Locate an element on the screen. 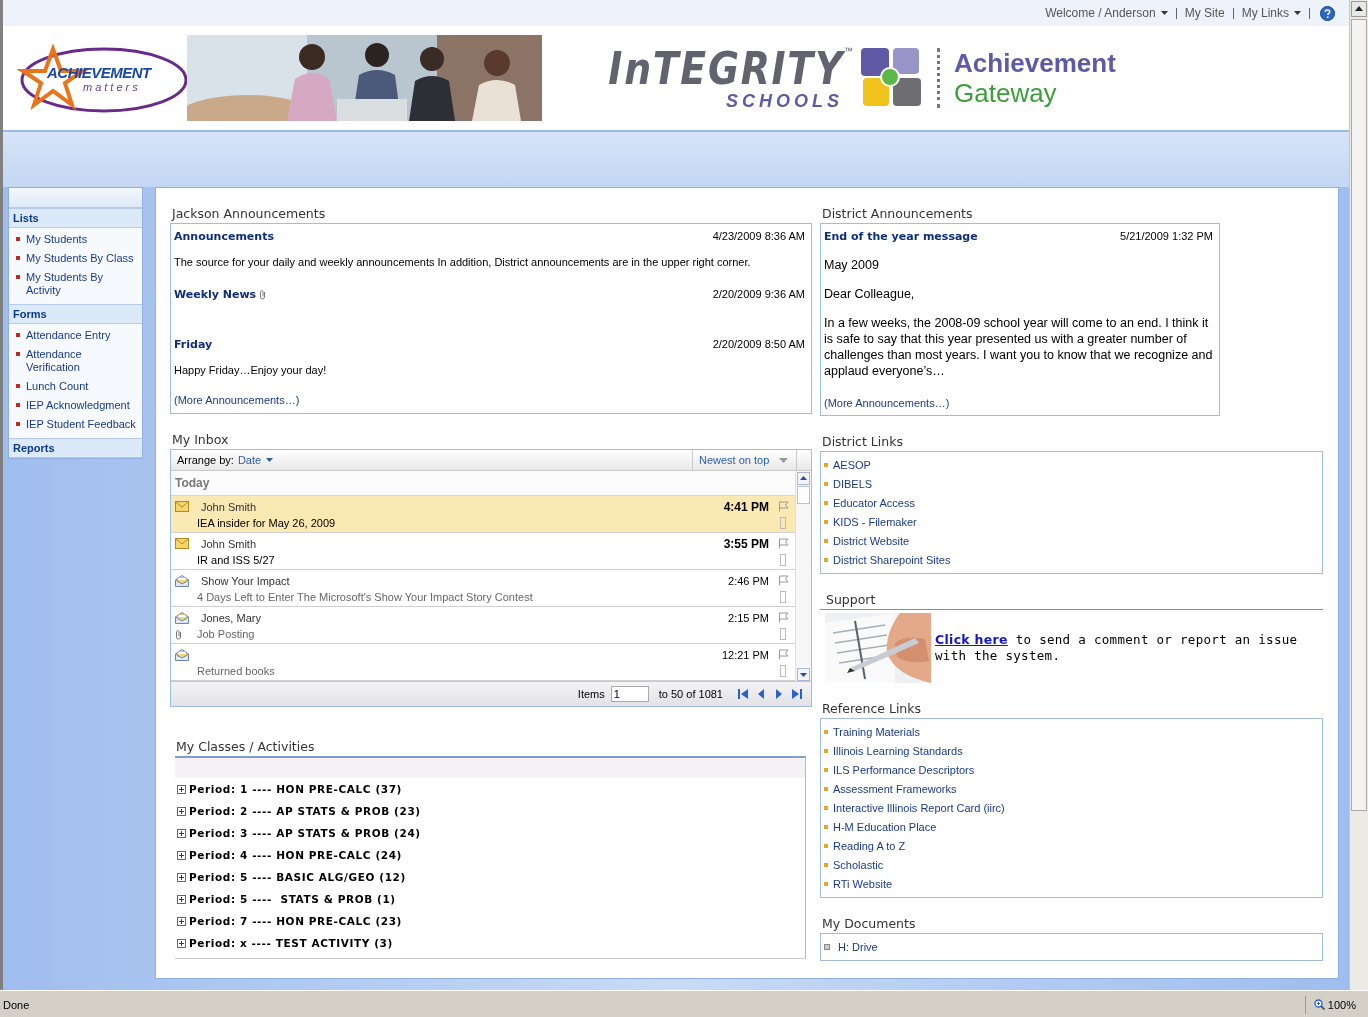 The width and height of the screenshot is (1368, 1017). class-link: Period: 1 ---- HON PRE-CALC (37) is located at coordinates (295, 789).